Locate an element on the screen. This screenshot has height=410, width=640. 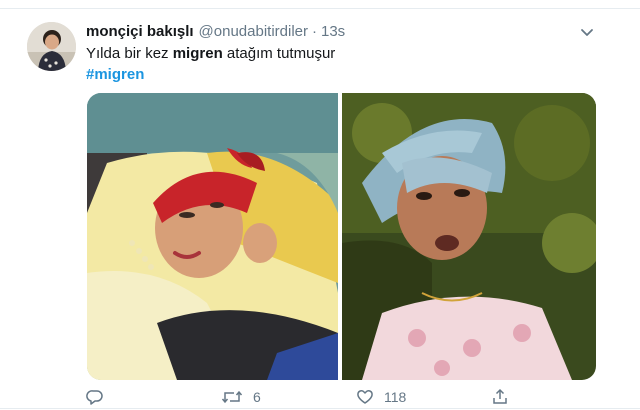
tweet-text-bold: migren is located at coordinates (197, 53).